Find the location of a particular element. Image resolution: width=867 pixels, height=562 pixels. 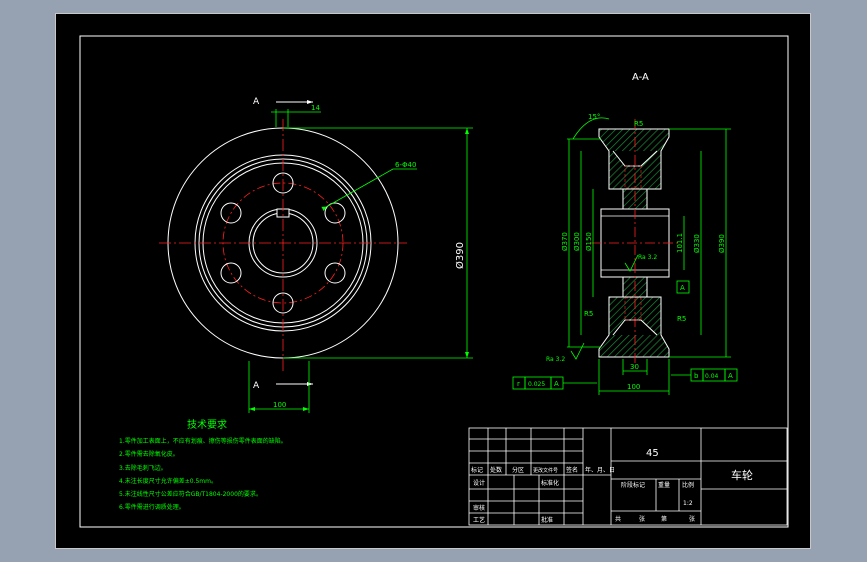

svg-text: 审核 is located at coordinates (479, 508).